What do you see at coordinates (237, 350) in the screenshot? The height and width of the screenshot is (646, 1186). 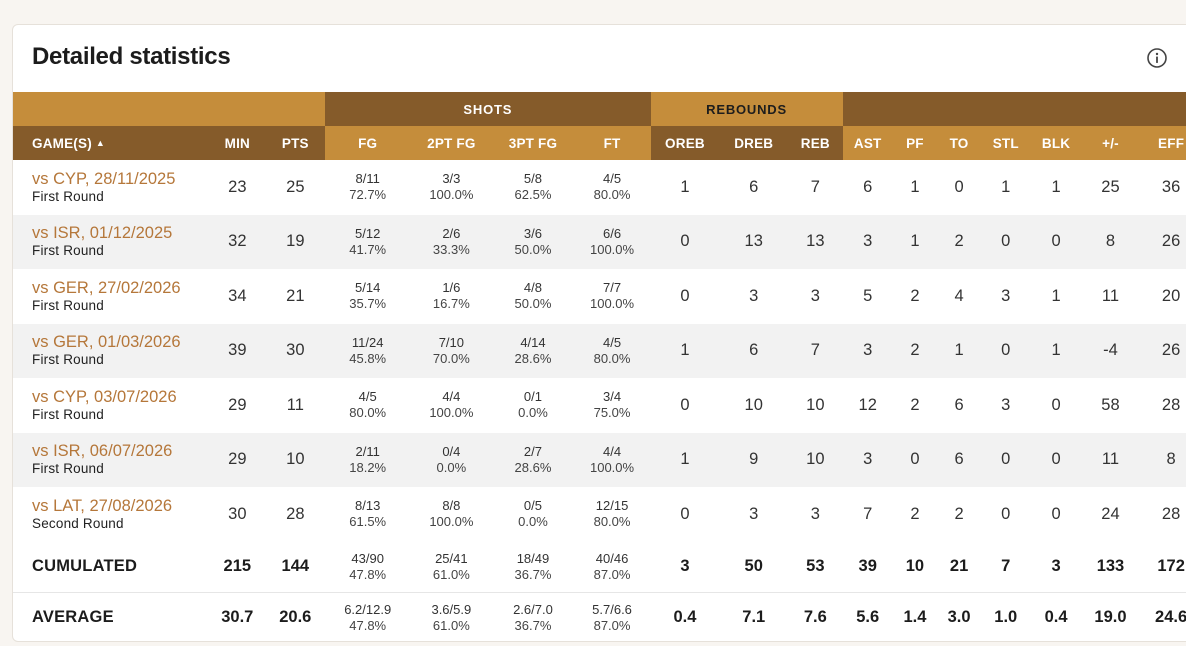 I see `cell-min: 39` at bounding box center [237, 350].